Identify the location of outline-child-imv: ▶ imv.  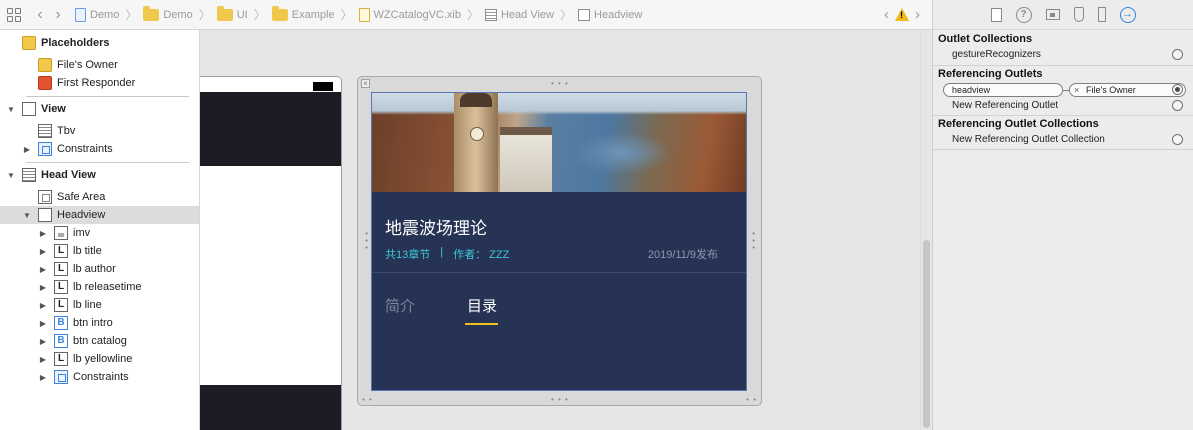
(99, 233).